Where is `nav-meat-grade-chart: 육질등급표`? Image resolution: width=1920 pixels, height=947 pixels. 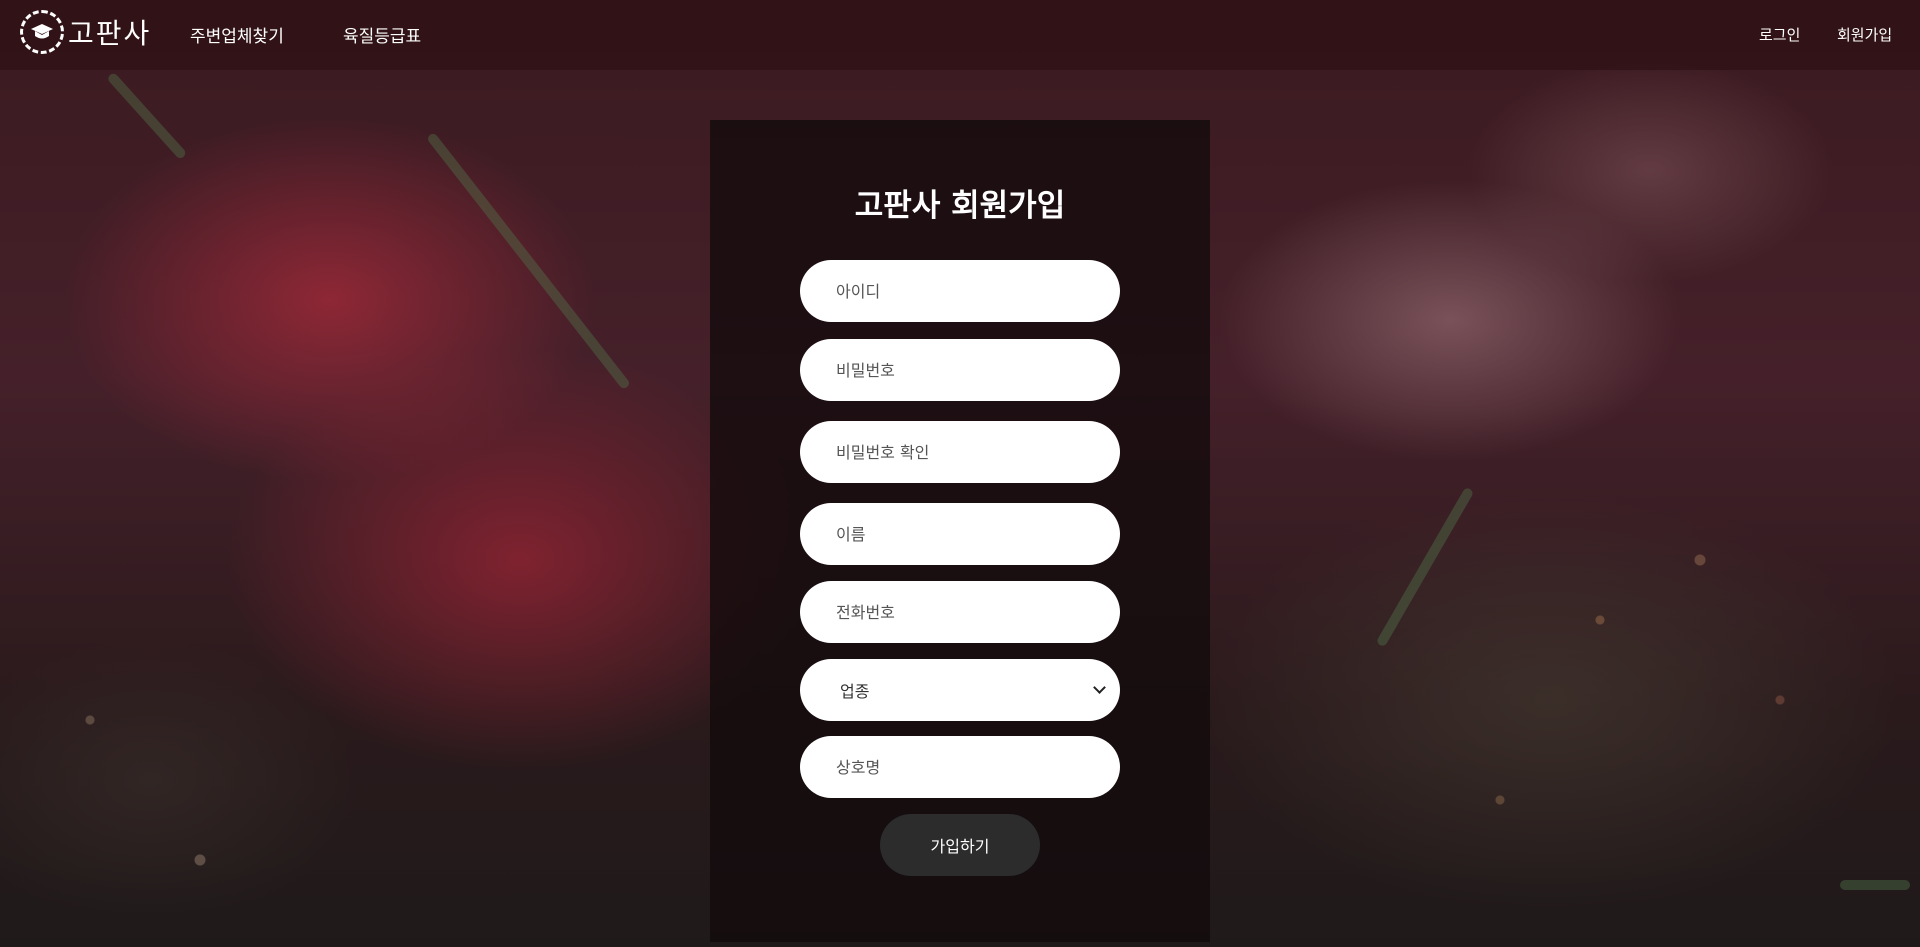
nav-meat-grade-chart: 육질등급표 is located at coordinates (382, 34).